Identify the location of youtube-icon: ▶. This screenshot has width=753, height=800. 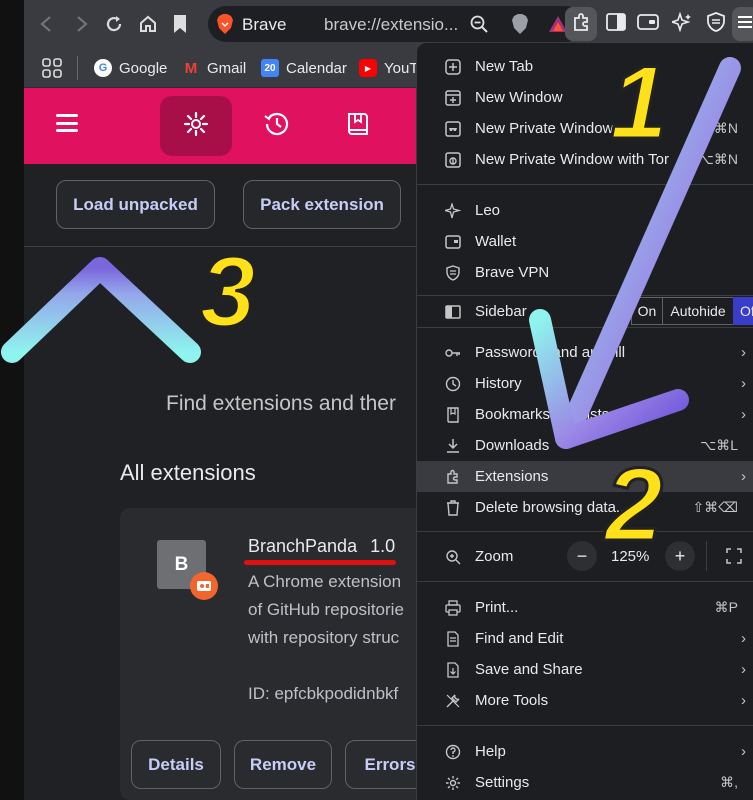
(368, 68).